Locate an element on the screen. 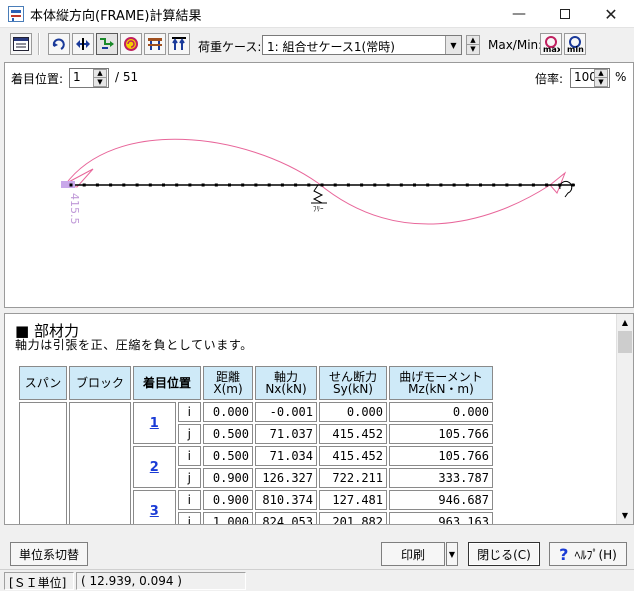  close-window-button: ✕ is located at coordinates (611, 14).